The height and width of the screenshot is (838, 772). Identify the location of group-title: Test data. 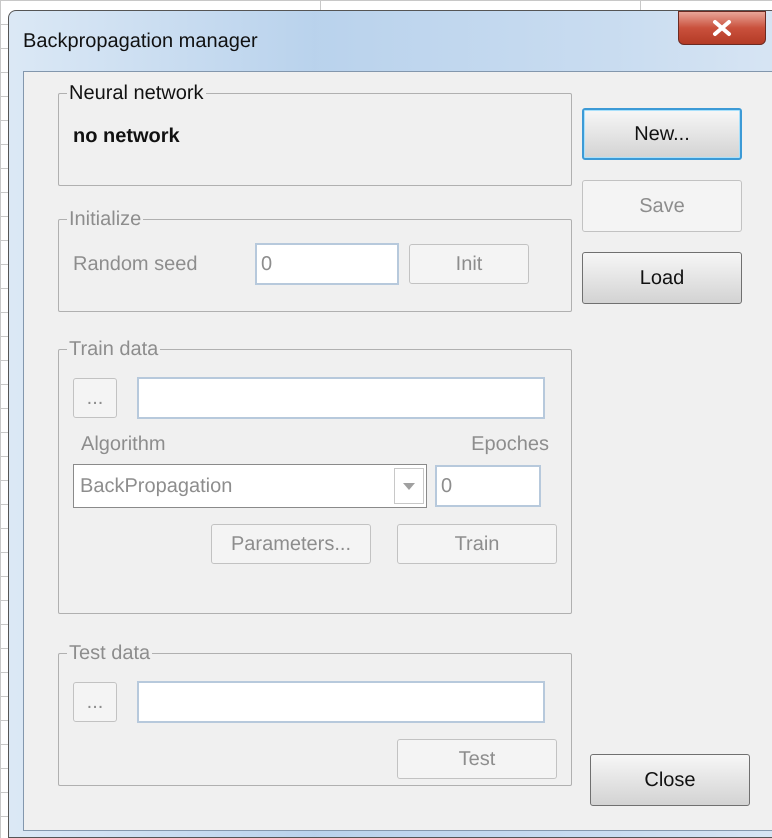
(110, 653).